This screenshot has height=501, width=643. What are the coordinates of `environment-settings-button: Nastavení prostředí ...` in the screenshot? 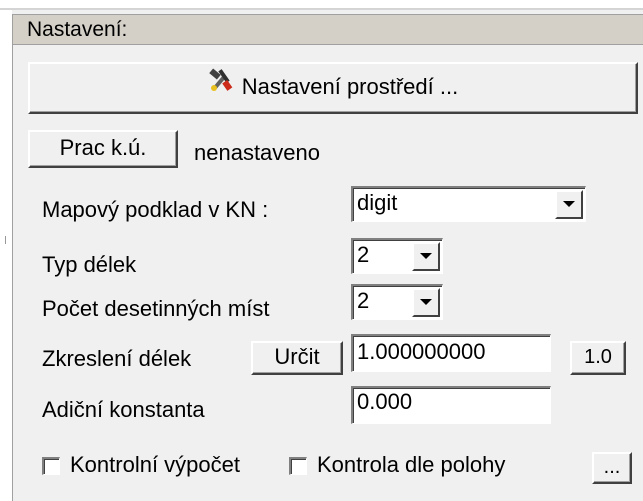 It's located at (333, 88).